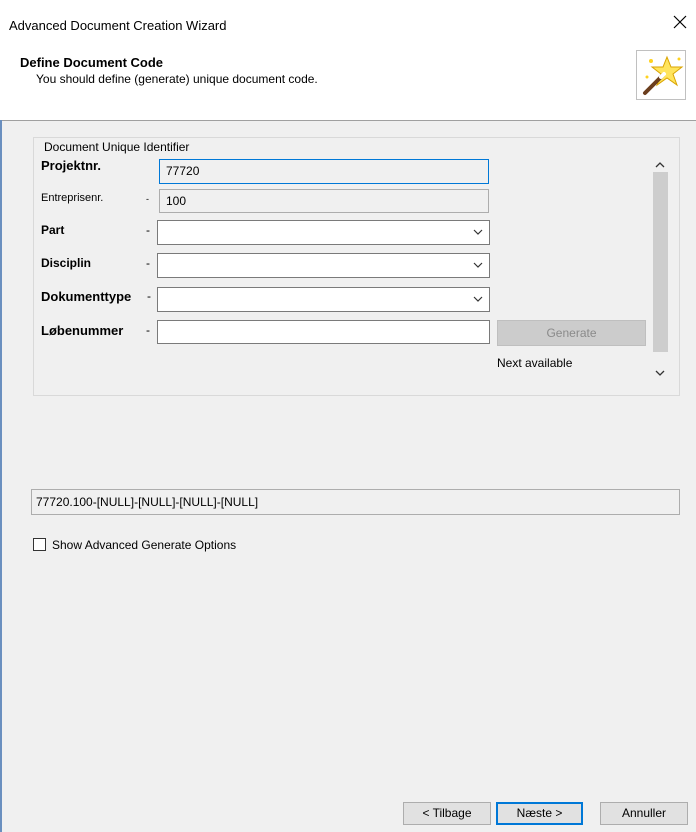 Image resolution: width=696 pixels, height=832 pixels. Describe the element at coordinates (571, 333) in the screenshot. I see `generate-button: Generate` at that location.